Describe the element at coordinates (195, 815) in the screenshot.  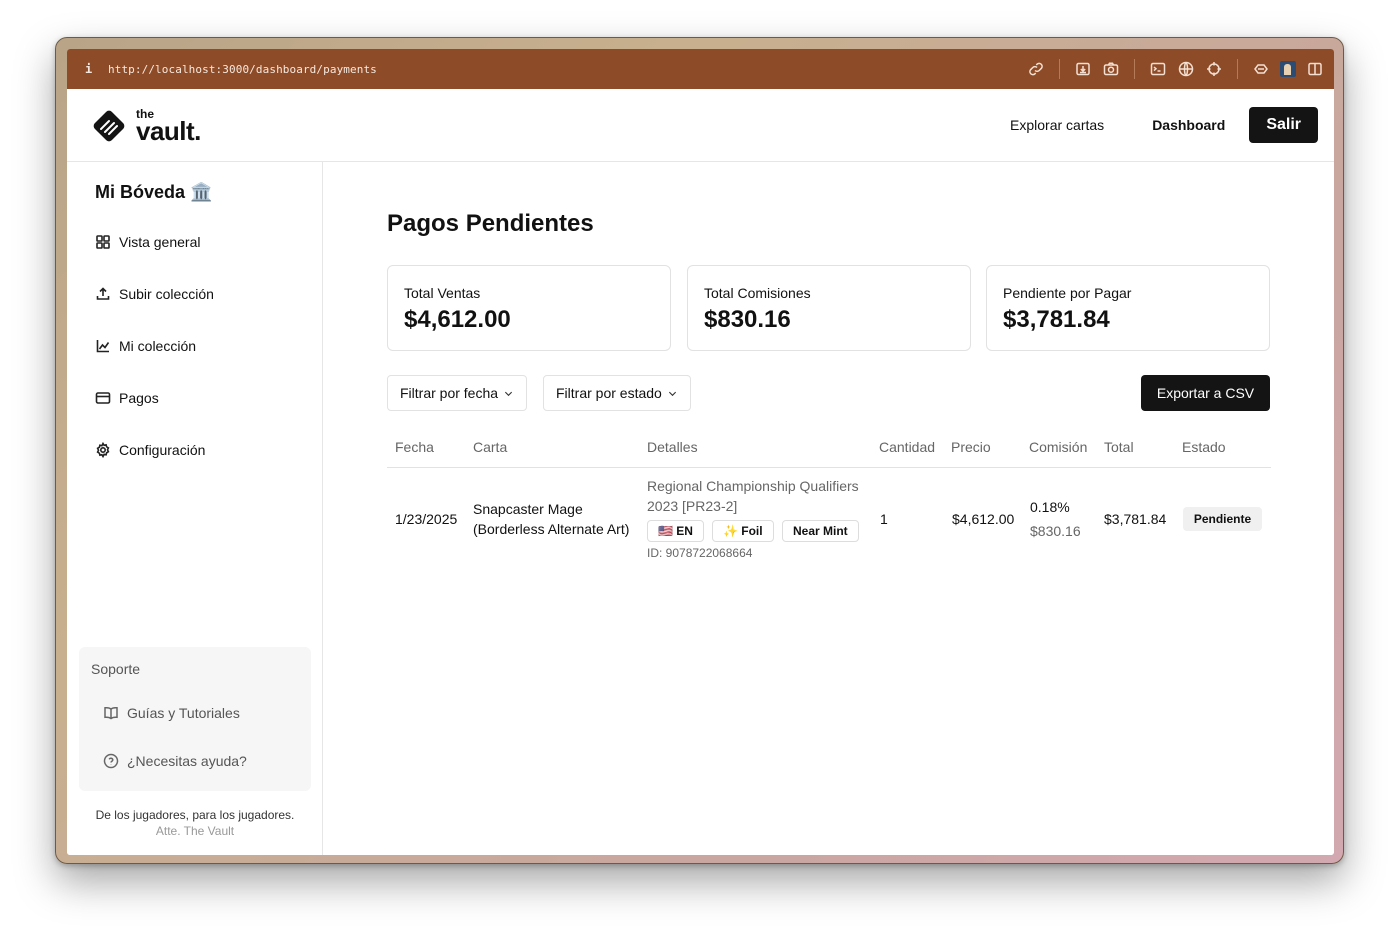
I see `footer-tagline: De los jugadores, para los jugadores.` at that location.